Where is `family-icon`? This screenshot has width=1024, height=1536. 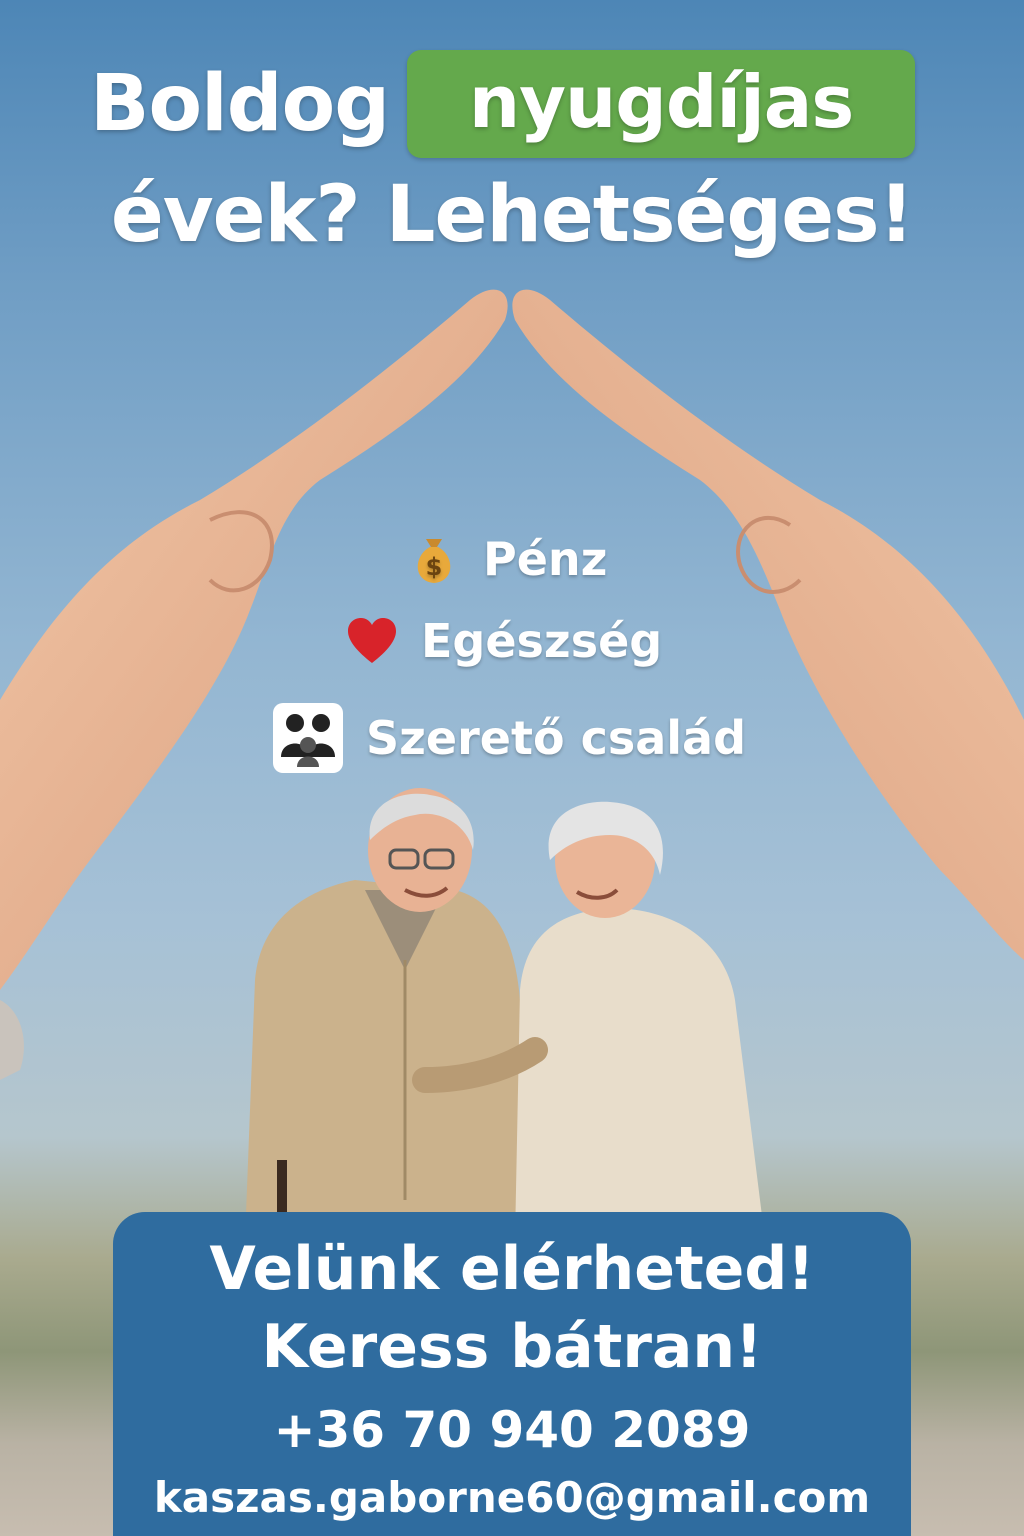 family-icon is located at coordinates (308, 738).